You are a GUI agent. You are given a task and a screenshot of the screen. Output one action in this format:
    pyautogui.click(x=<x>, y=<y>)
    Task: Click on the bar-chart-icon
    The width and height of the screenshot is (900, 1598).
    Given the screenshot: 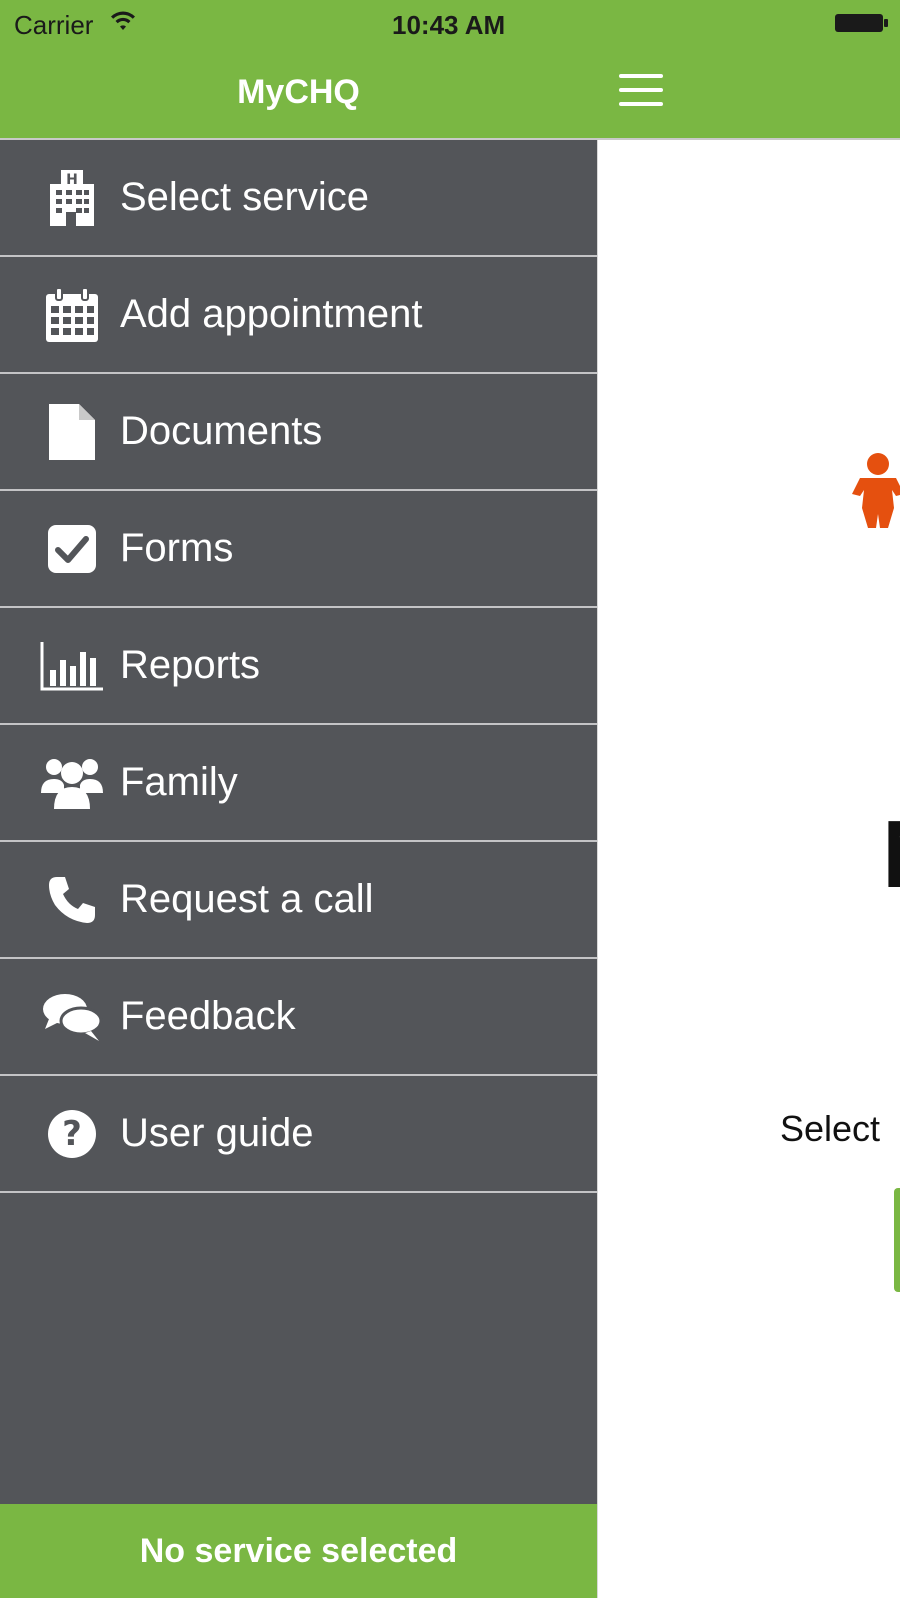 What is the action you would take?
    pyautogui.click(x=72, y=666)
    